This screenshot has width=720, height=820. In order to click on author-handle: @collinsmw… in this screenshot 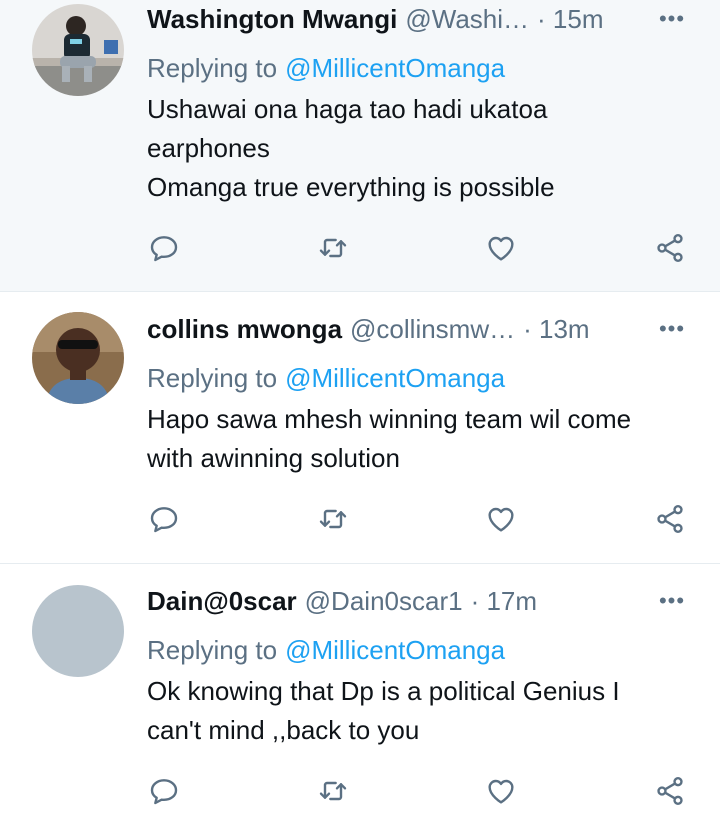, I will do `click(432, 329)`.